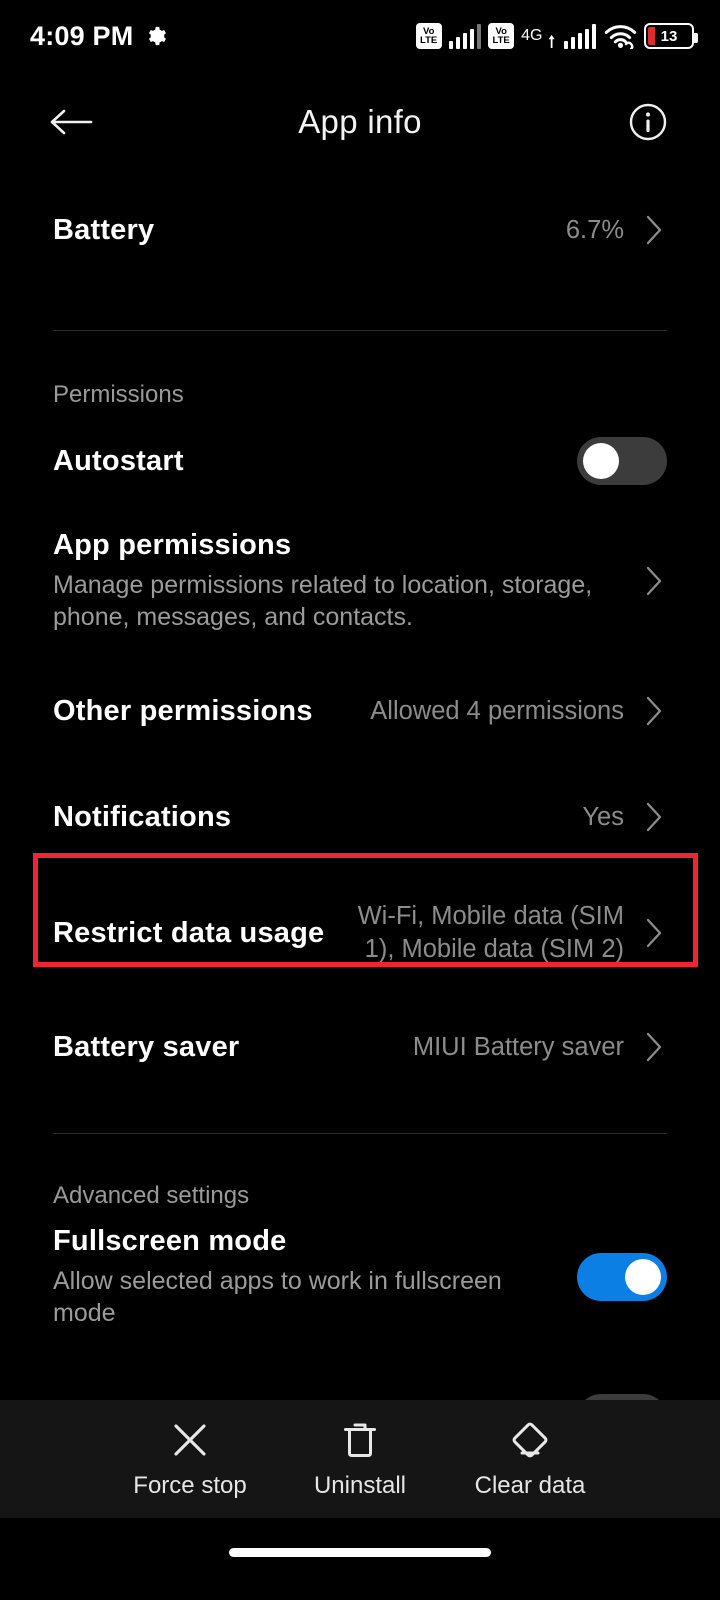 The width and height of the screenshot is (720, 1600). I want to click on data-activity-icon, so click(551, 41).